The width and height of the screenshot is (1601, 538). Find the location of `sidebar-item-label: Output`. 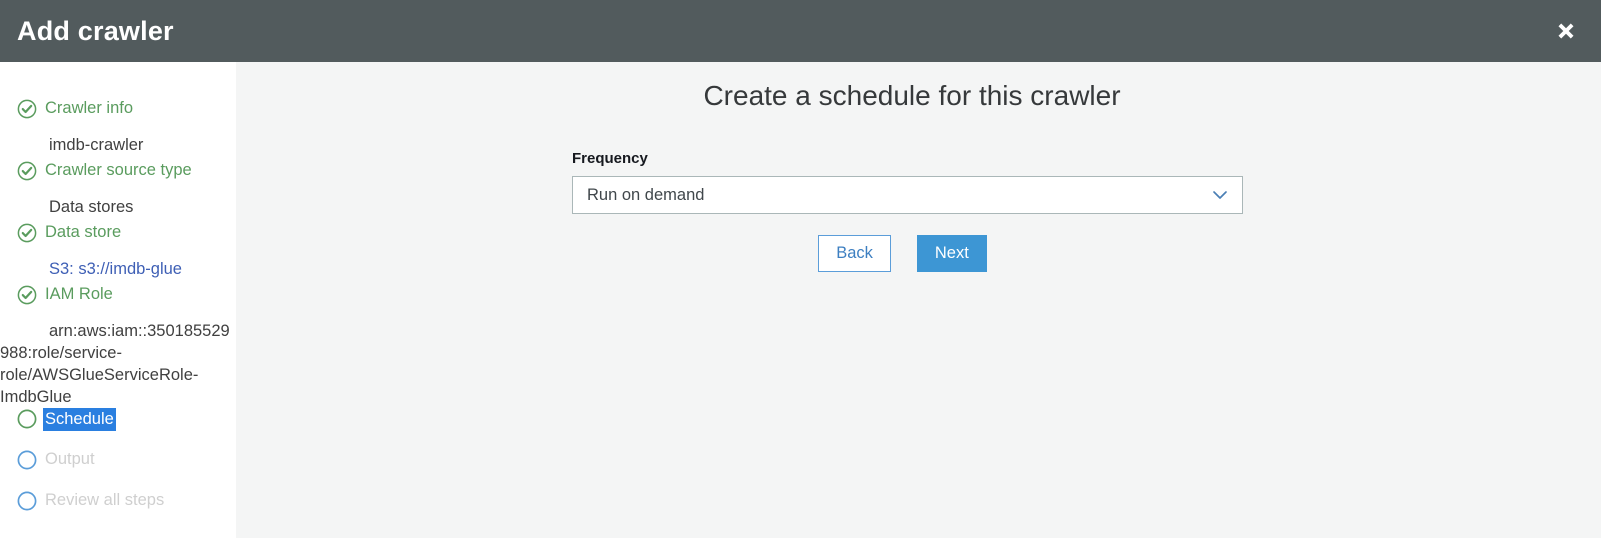

sidebar-item-label: Output is located at coordinates (70, 459).